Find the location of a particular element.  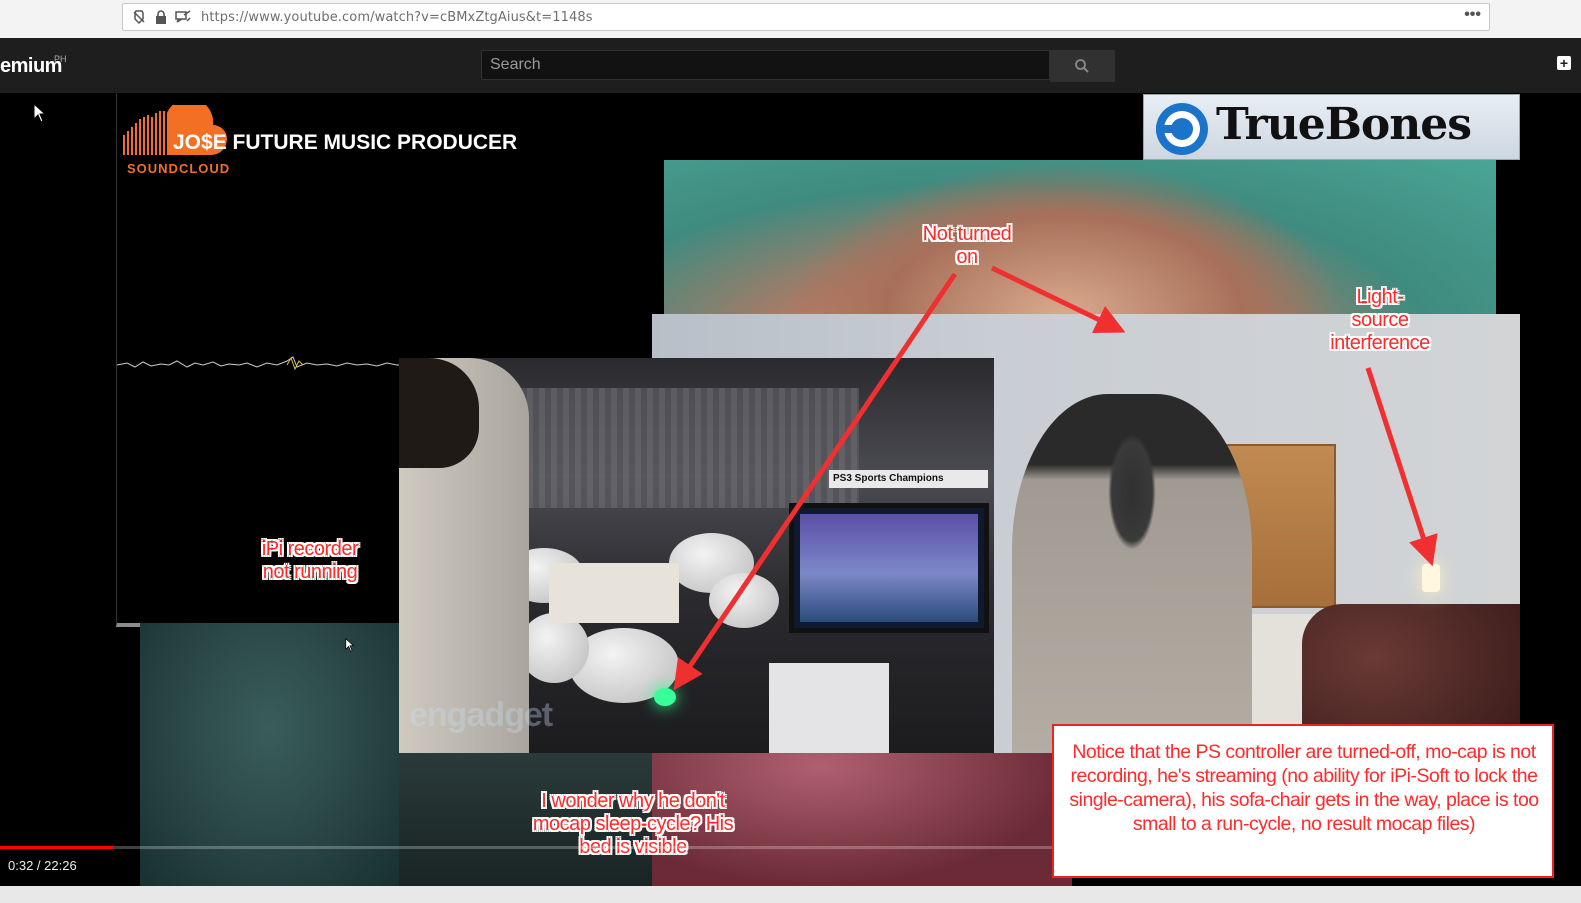

annotation-line: source is located at coordinates (1380, 320).